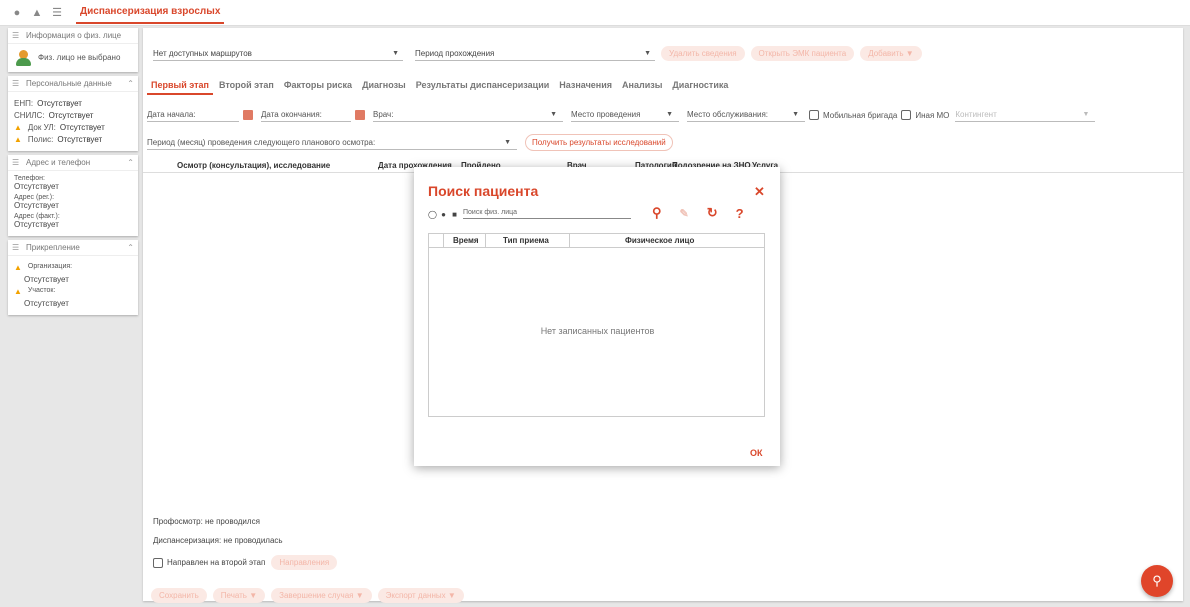 The height and width of the screenshot is (607, 1190). I want to click on export-button: Экспорт данных ▼, so click(420, 595).